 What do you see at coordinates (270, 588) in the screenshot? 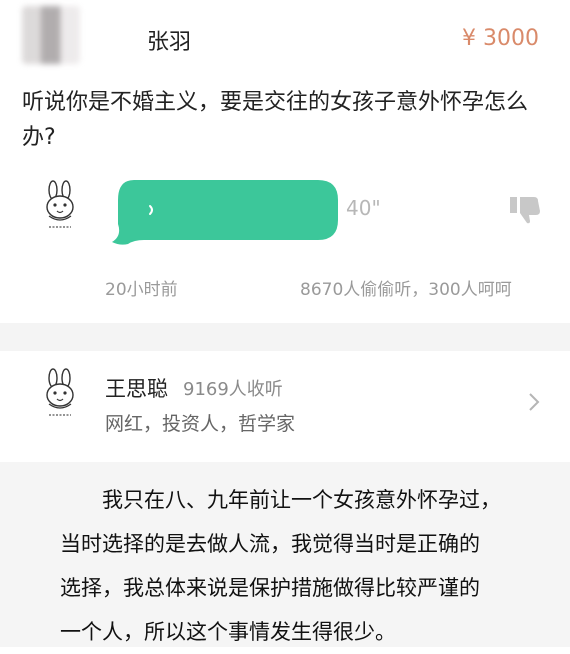
I see `quote-line-3: 选择，我总体来说是保护措施做得比较严谨的` at bounding box center [270, 588].